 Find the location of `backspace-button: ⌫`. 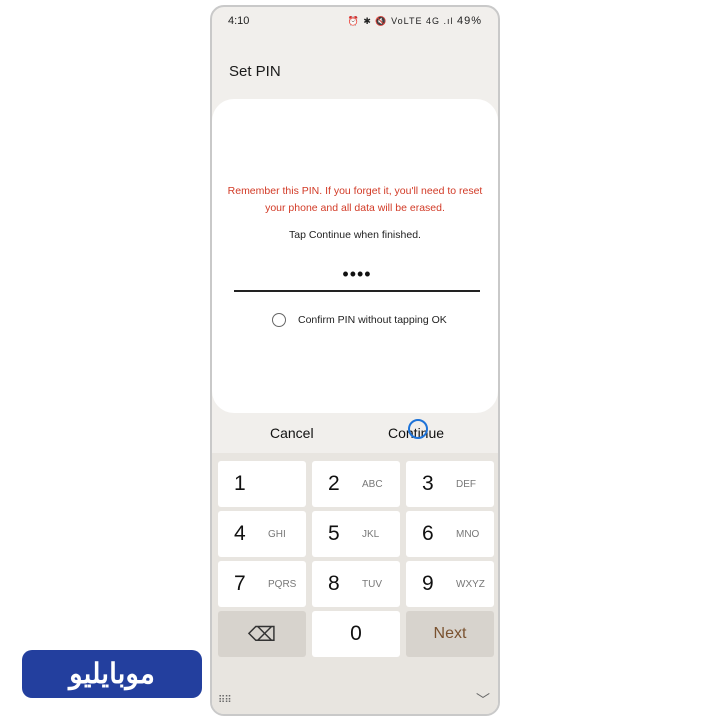

backspace-button: ⌫ is located at coordinates (262, 634).